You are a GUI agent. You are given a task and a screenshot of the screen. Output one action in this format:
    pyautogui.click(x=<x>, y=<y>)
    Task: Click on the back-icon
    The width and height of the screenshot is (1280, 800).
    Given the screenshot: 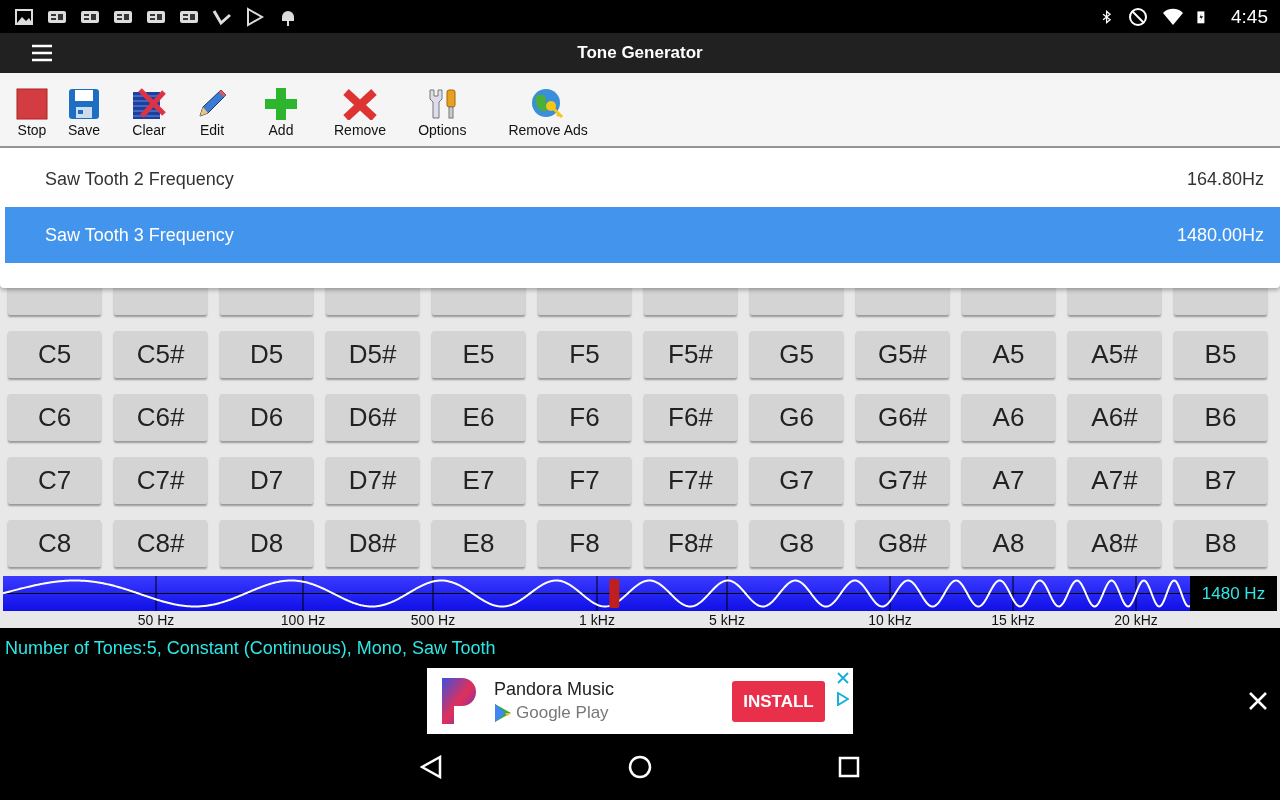 What is the action you would take?
    pyautogui.click(x=431, y=767)
    